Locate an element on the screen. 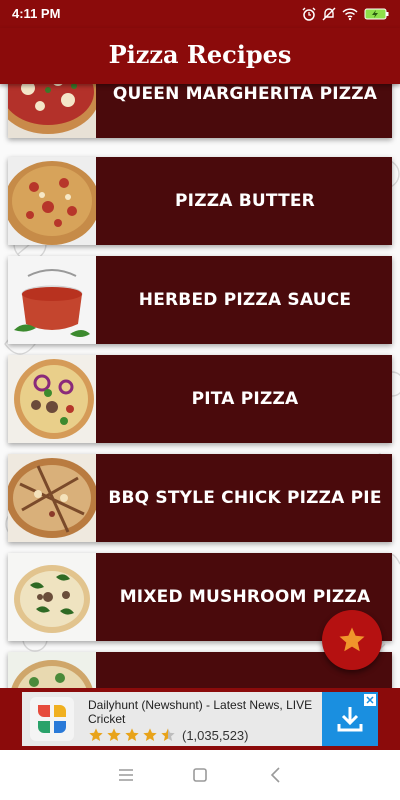  recipe-title: HERBED PIZZA SAUCE is located at coordinates (245, 300).